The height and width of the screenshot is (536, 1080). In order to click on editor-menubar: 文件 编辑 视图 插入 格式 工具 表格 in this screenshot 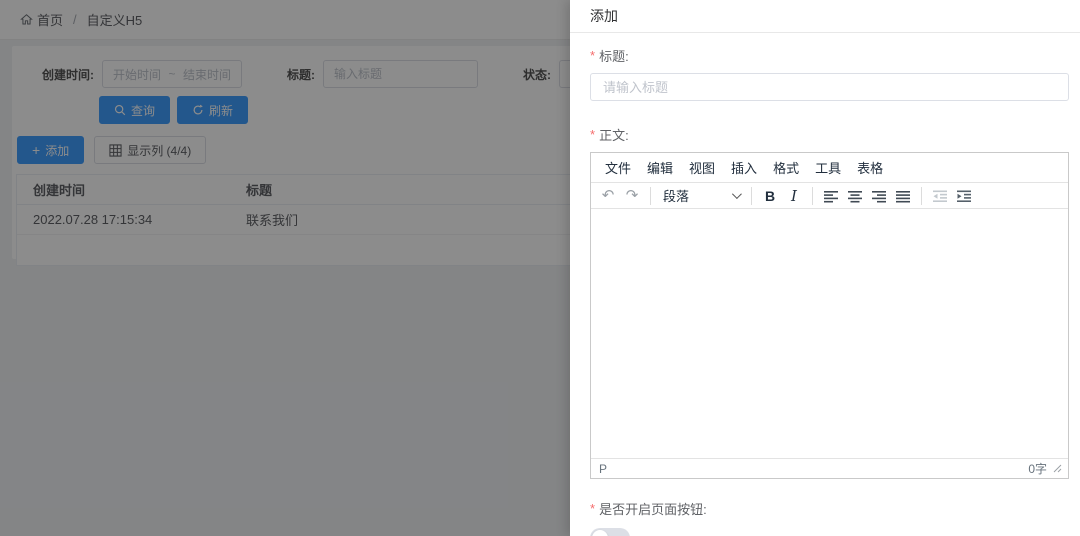, I will do `click(829, 167)`.